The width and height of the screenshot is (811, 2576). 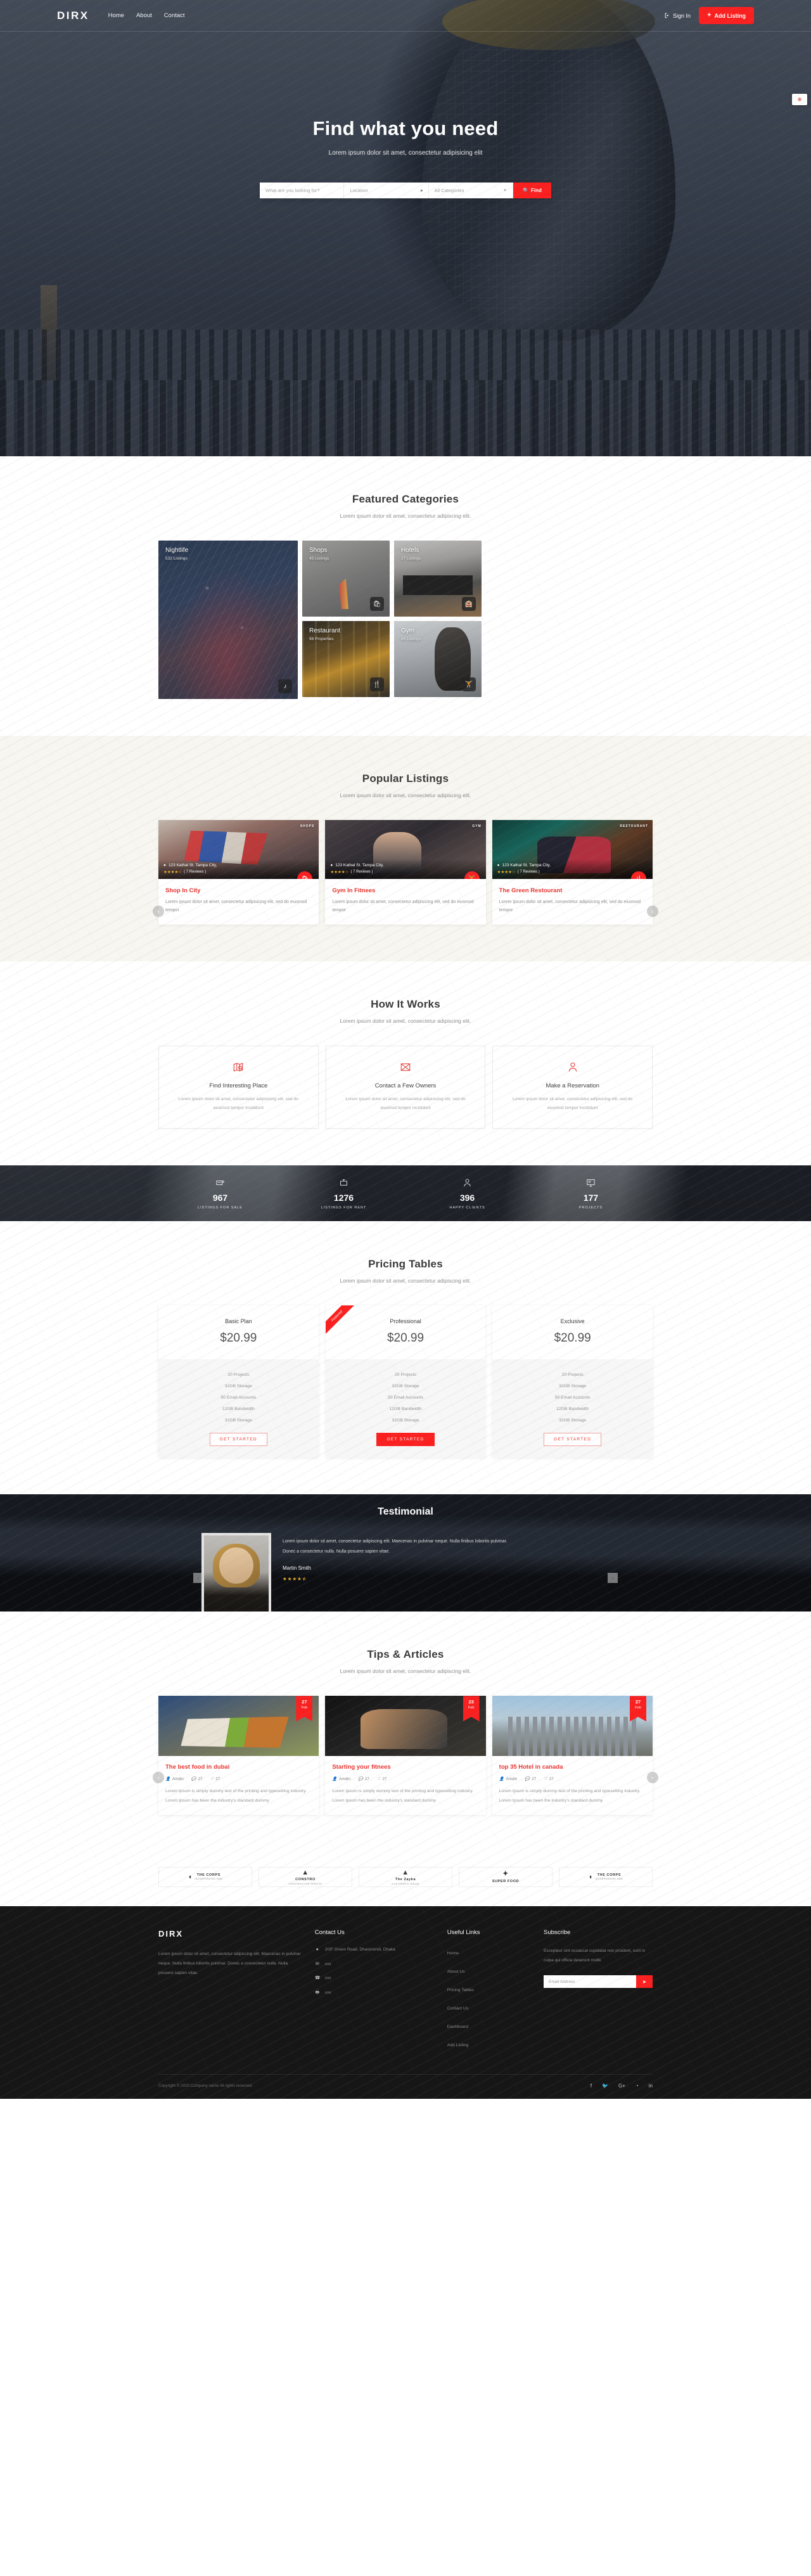 What do you see at coordinates (335, 1779) in the screenshot?
I see `user-icon: 👤` at bounding box center [335, 1779].